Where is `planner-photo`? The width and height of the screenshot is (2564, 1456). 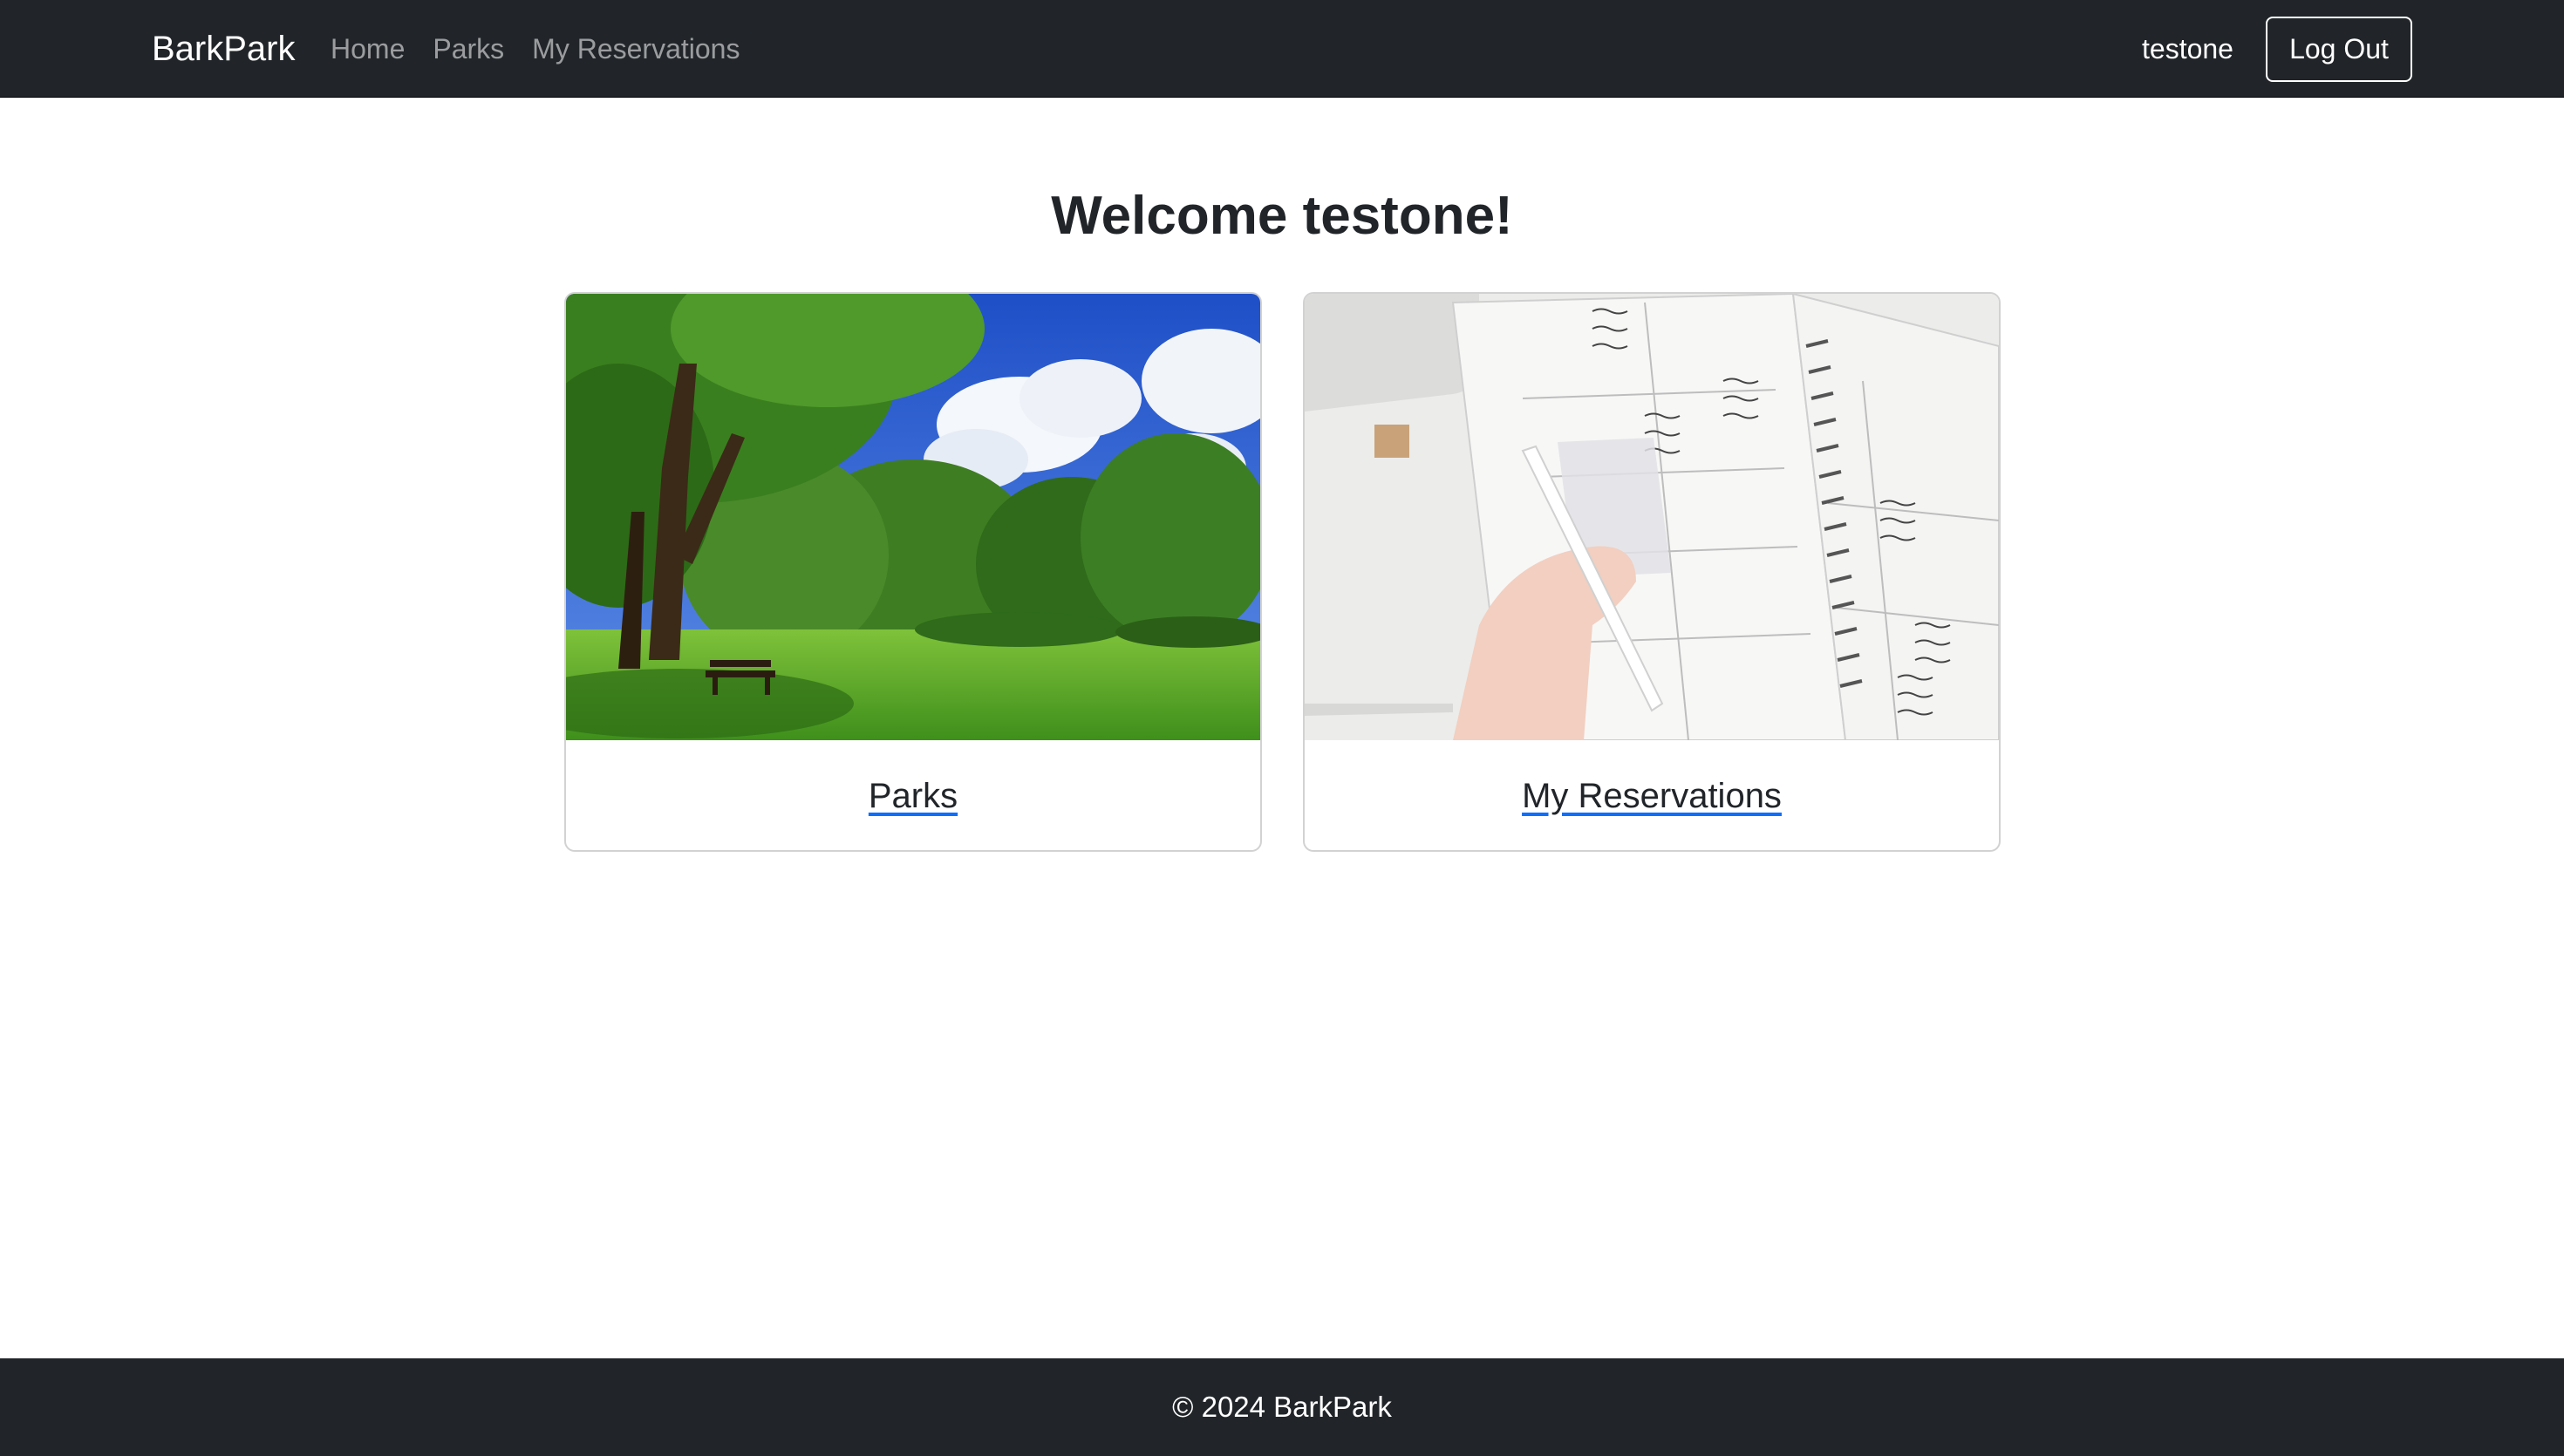
planner-photo is located at coordinates (1652, 517).